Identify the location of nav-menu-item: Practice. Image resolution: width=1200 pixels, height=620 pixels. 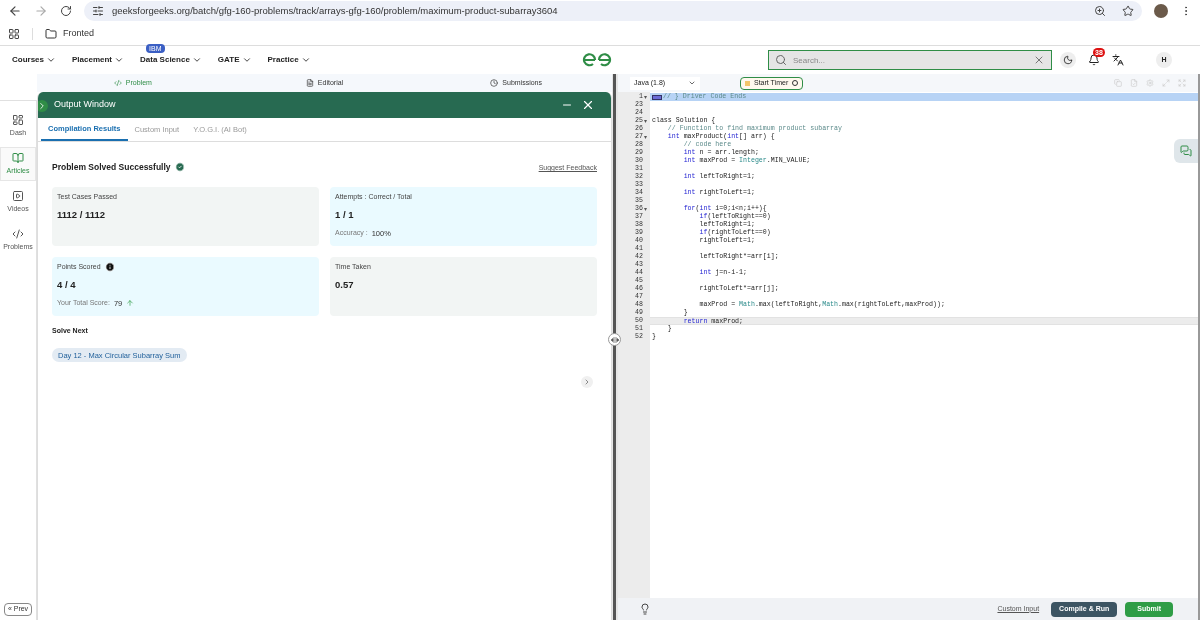
(289, 60).